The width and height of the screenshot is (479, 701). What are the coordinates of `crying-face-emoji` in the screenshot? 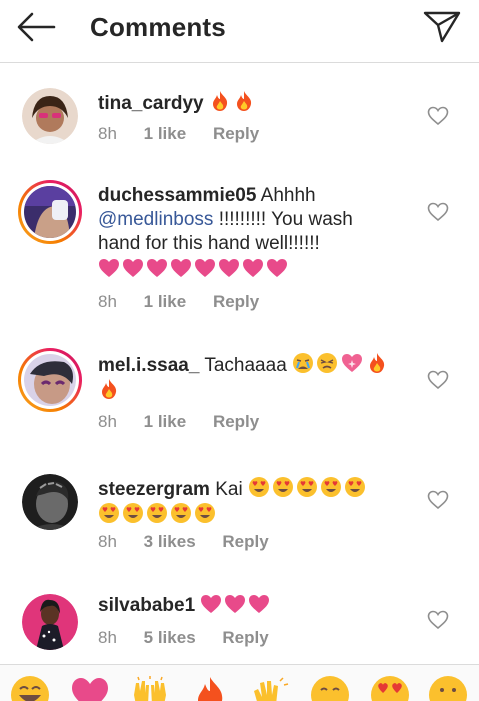 It's located at (303, 363).